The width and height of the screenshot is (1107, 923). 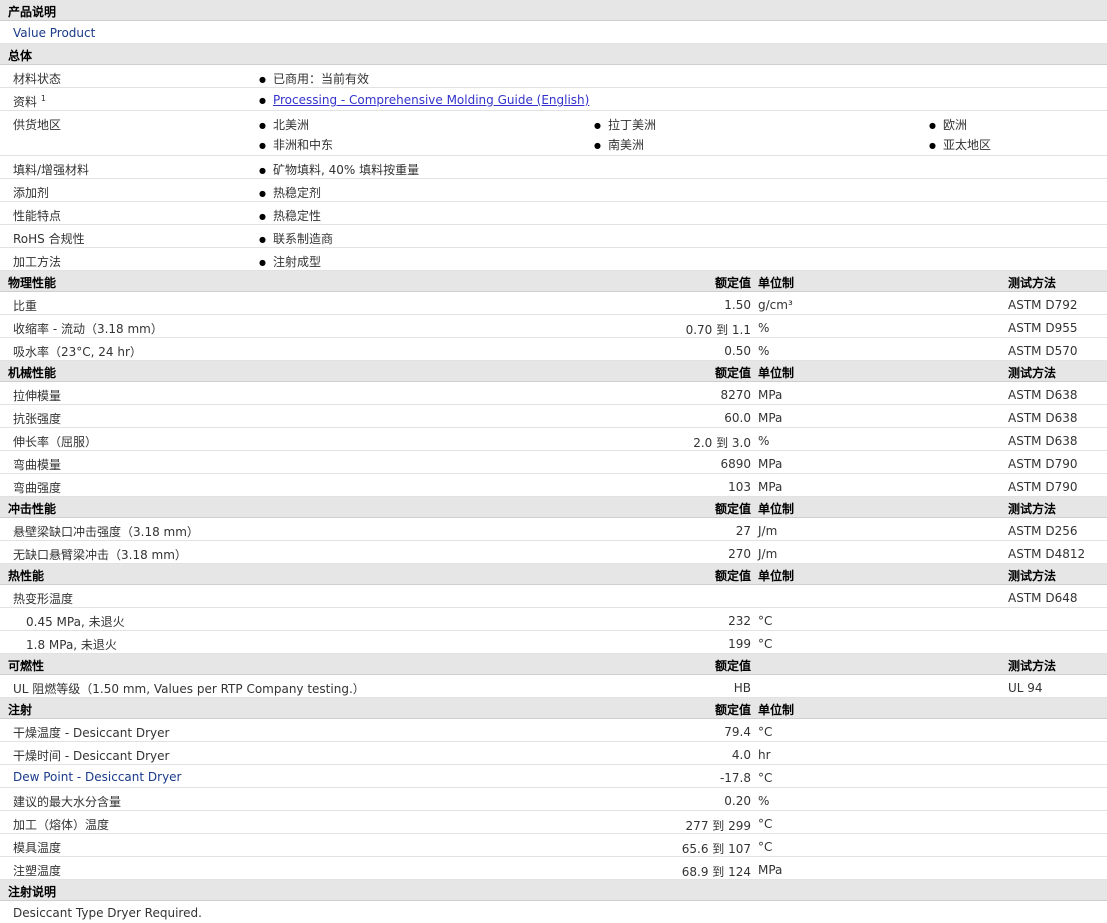 I want to click on property-value: 4.0, so click(x=741, y=755).